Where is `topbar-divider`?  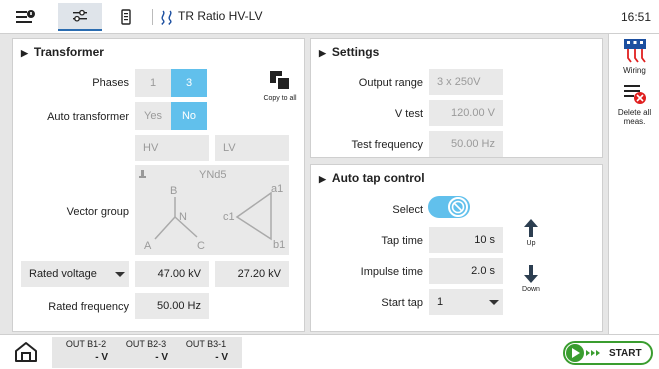
topbar-divider is located at coordinates (152, 17).